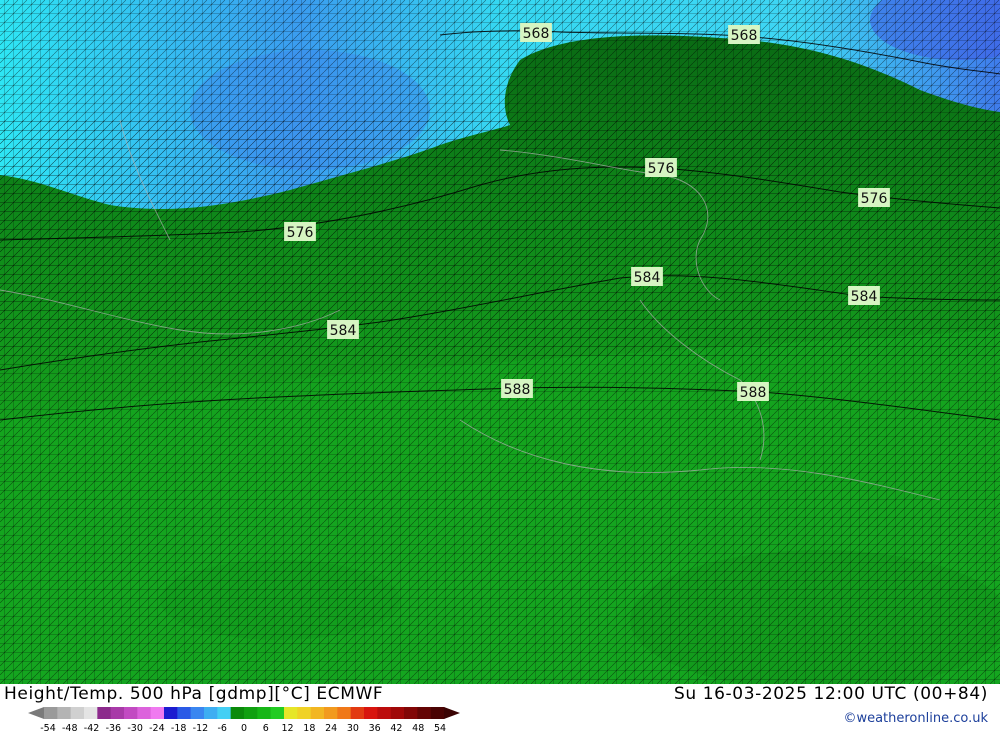 The image size is (1000, 733). What do you see at coordinates (331, 728) in the screenshot?
I see `colorbar-tick-label: 24` at bounding box center [331, 728].